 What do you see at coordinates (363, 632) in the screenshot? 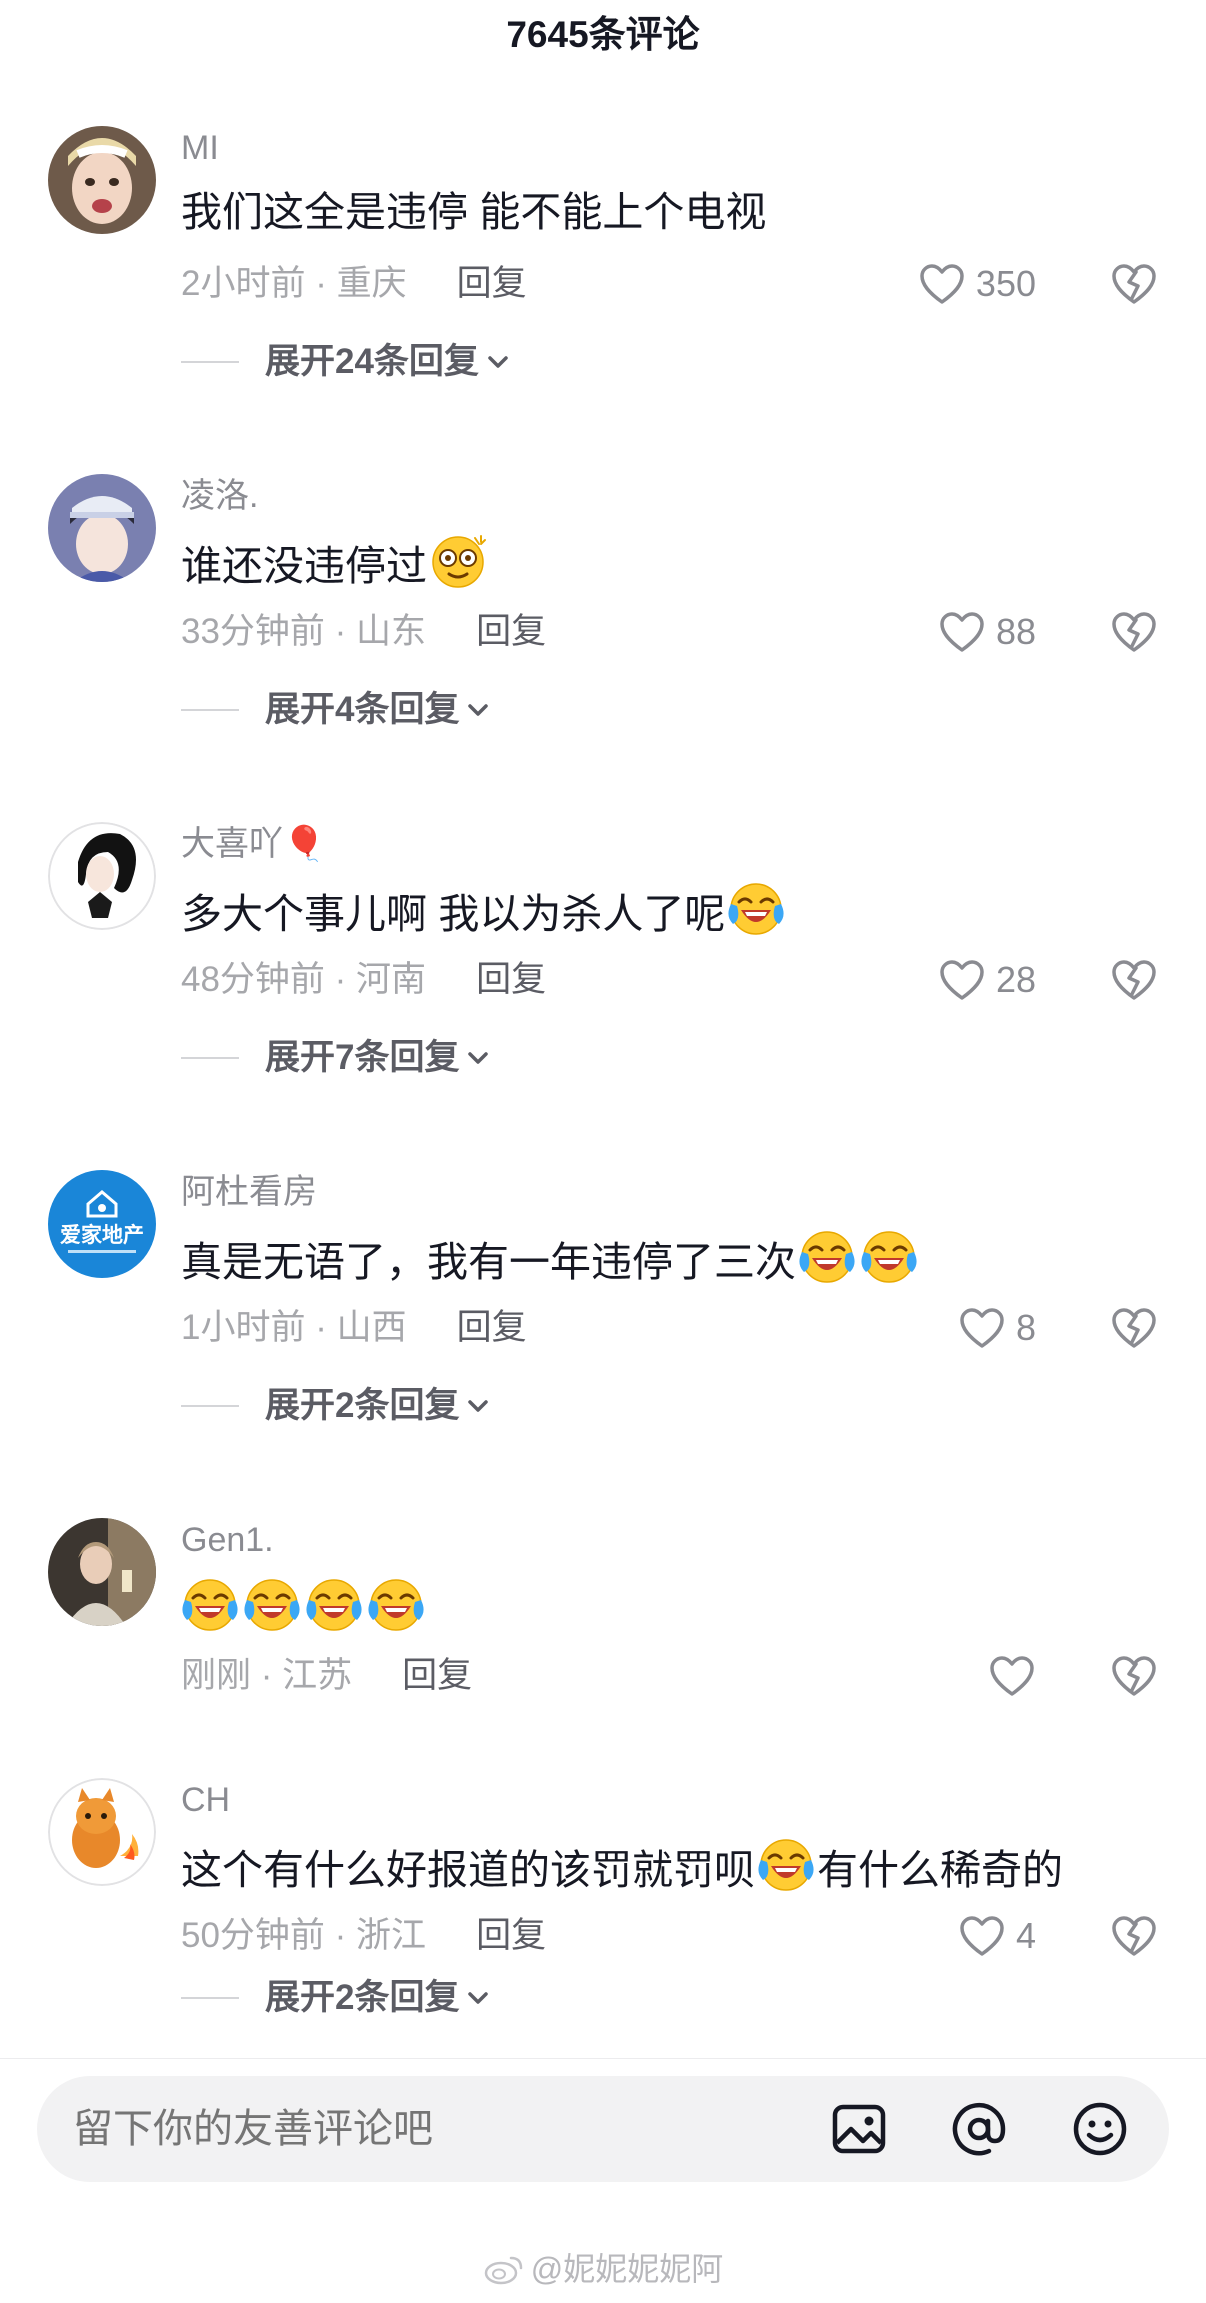
I see `comment-meta: 33分钟前 · 山东 回复` at bounding box center [363, 632].